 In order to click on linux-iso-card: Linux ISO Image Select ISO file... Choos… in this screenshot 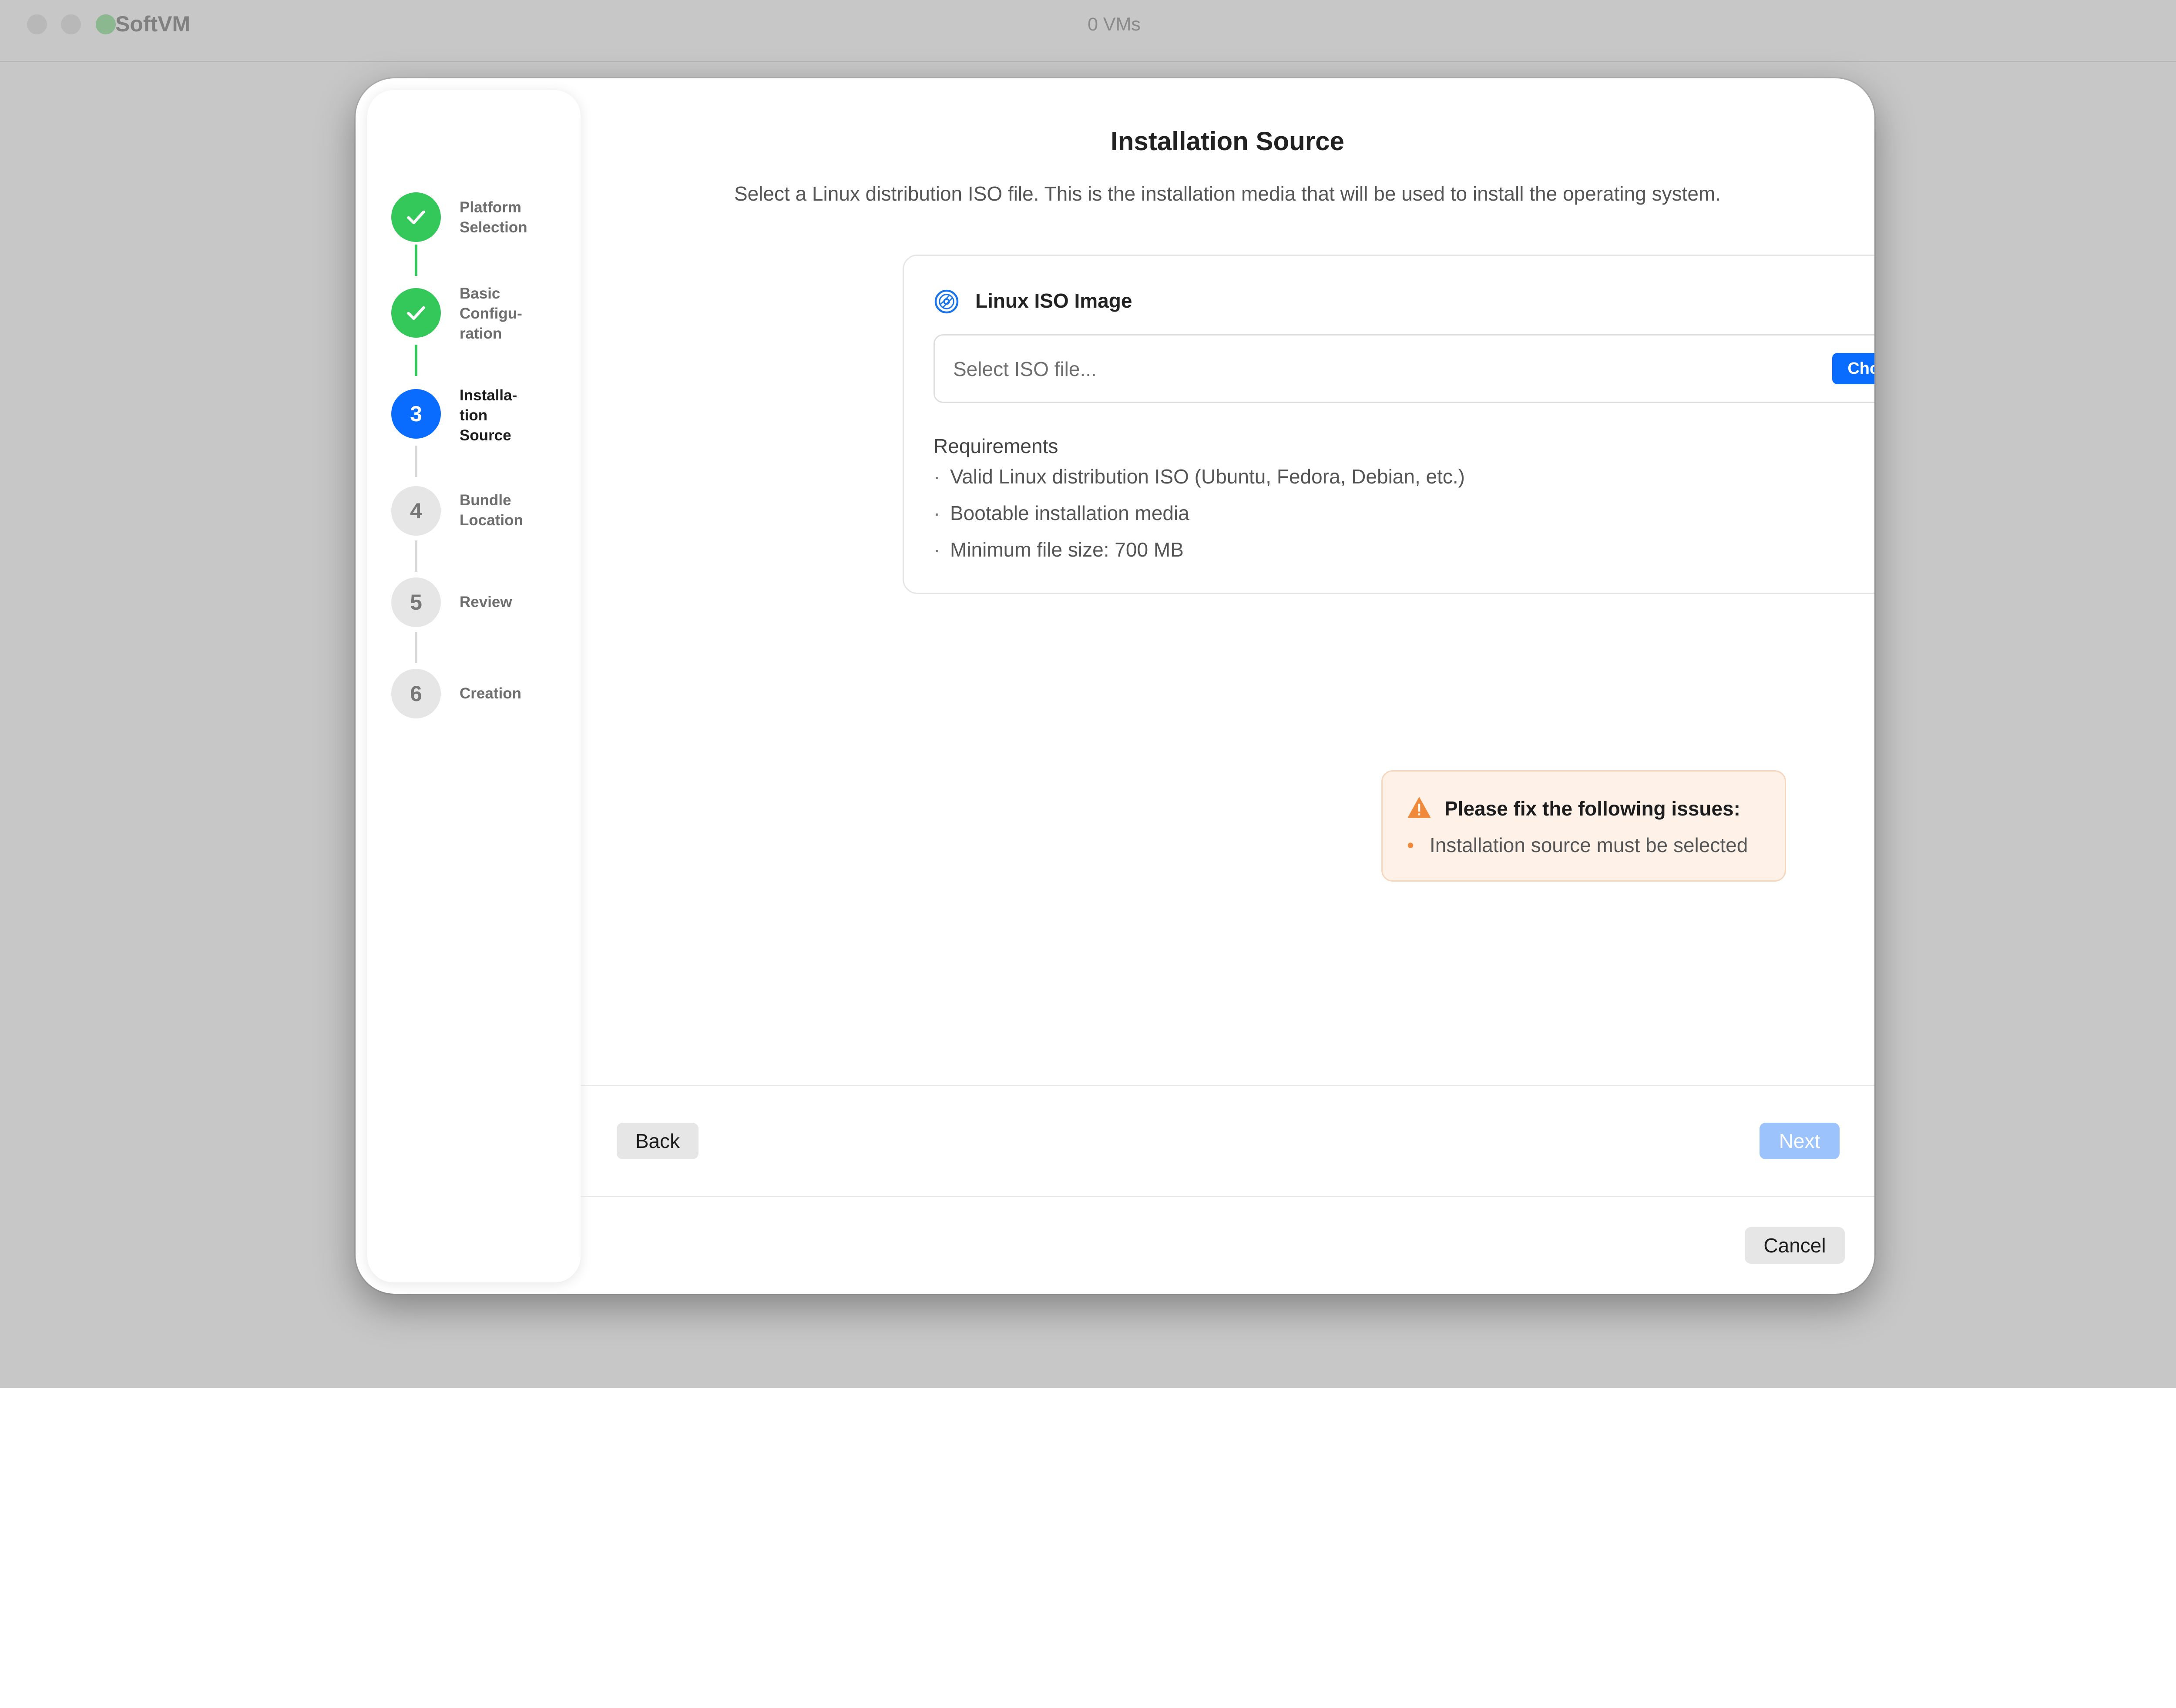, I will do `click(1388, 425)`.